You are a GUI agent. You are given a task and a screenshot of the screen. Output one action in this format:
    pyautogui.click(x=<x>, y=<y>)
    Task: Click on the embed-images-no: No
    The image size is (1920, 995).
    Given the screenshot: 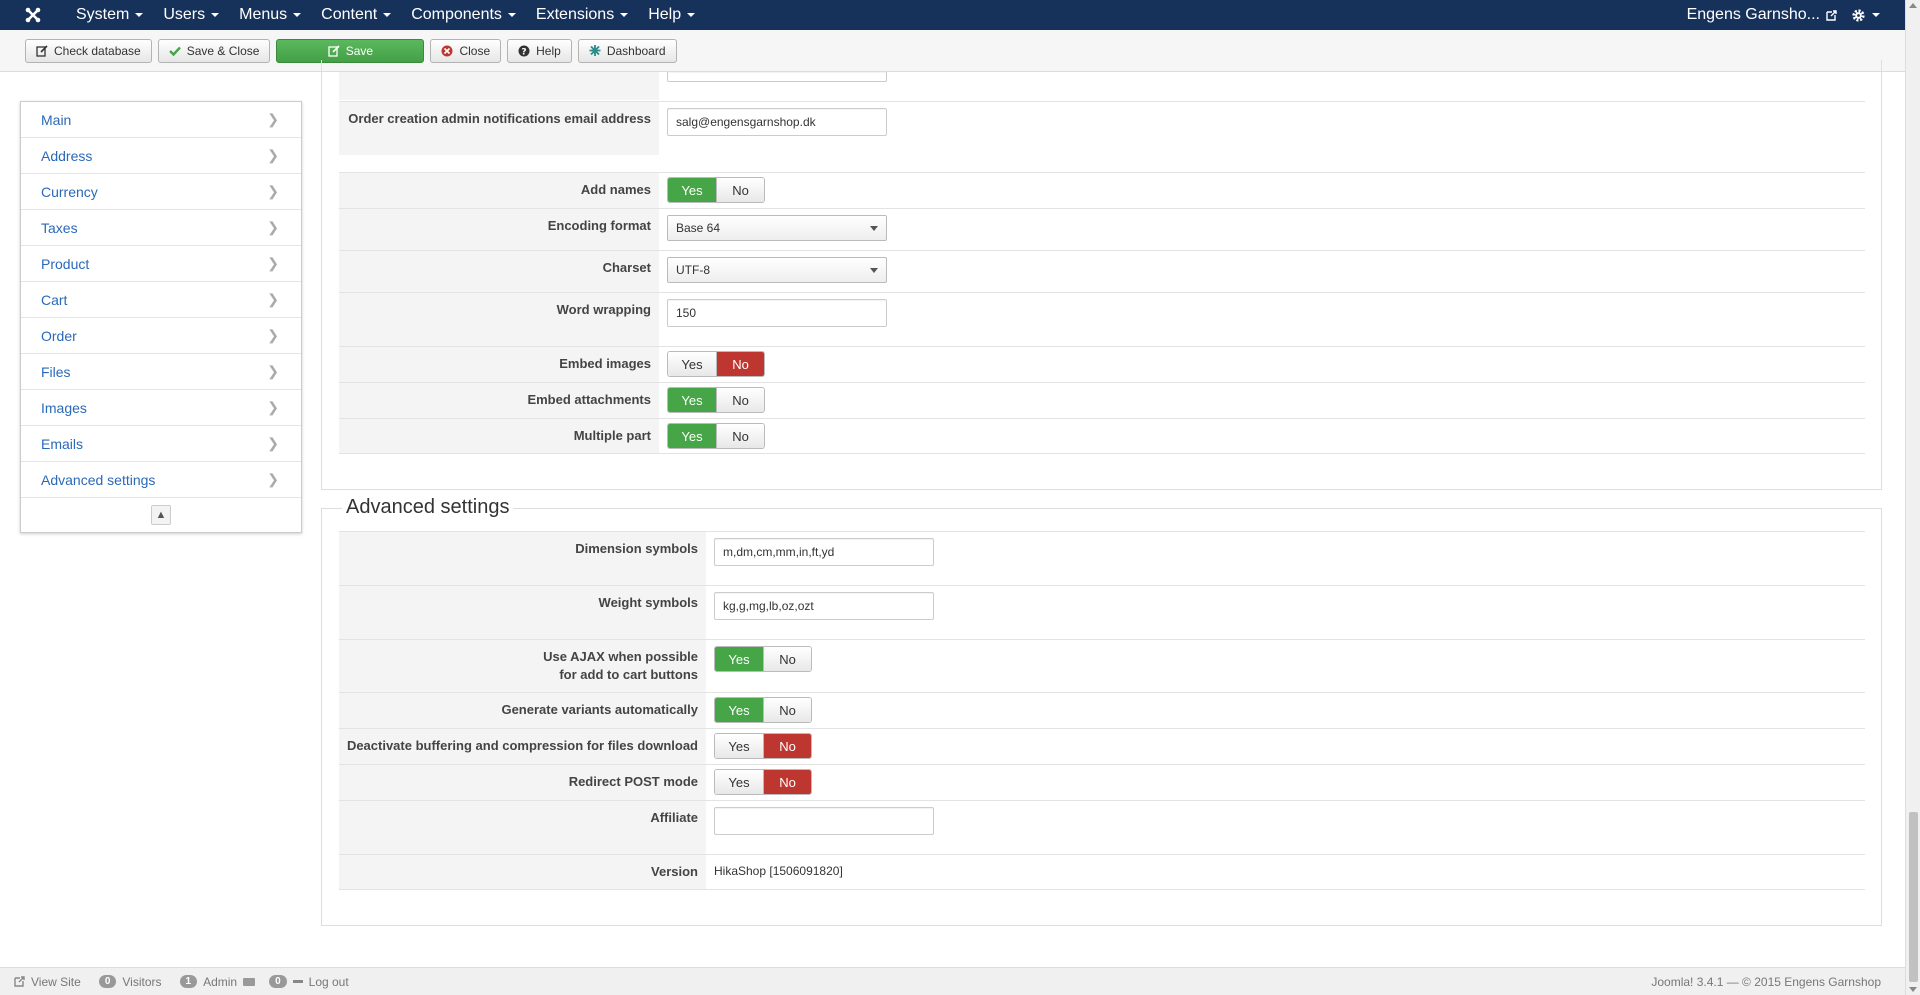 What is the action you would take?
    pyautogui.click(x=740, y=364)
    